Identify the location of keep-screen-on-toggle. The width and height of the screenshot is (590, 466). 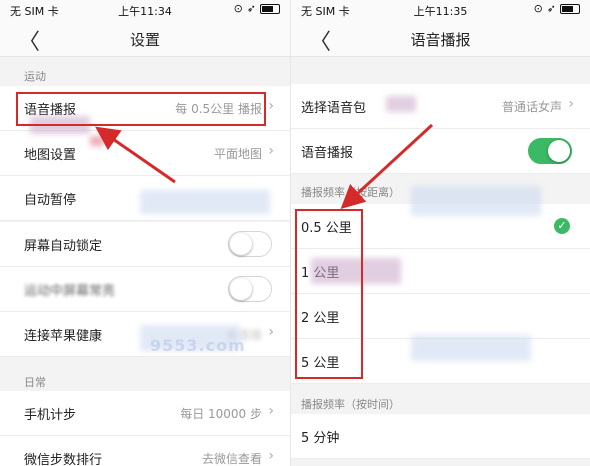
(250, 289).